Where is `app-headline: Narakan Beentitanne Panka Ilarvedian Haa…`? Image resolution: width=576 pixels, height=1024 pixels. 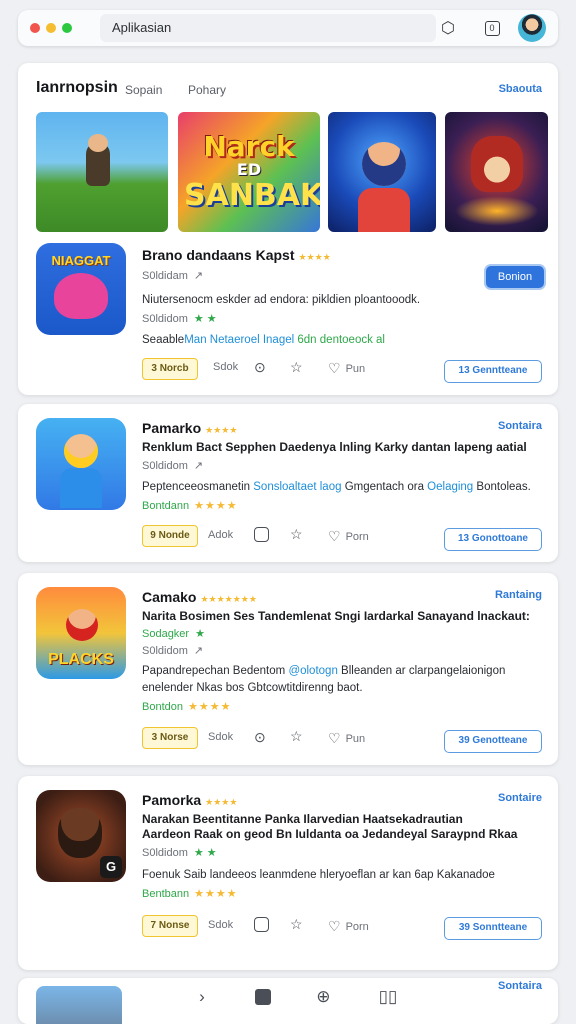 app-headline: Narakan Beentitanne Panka Ilarvedian Haa… is located at coordinates (302, 819).